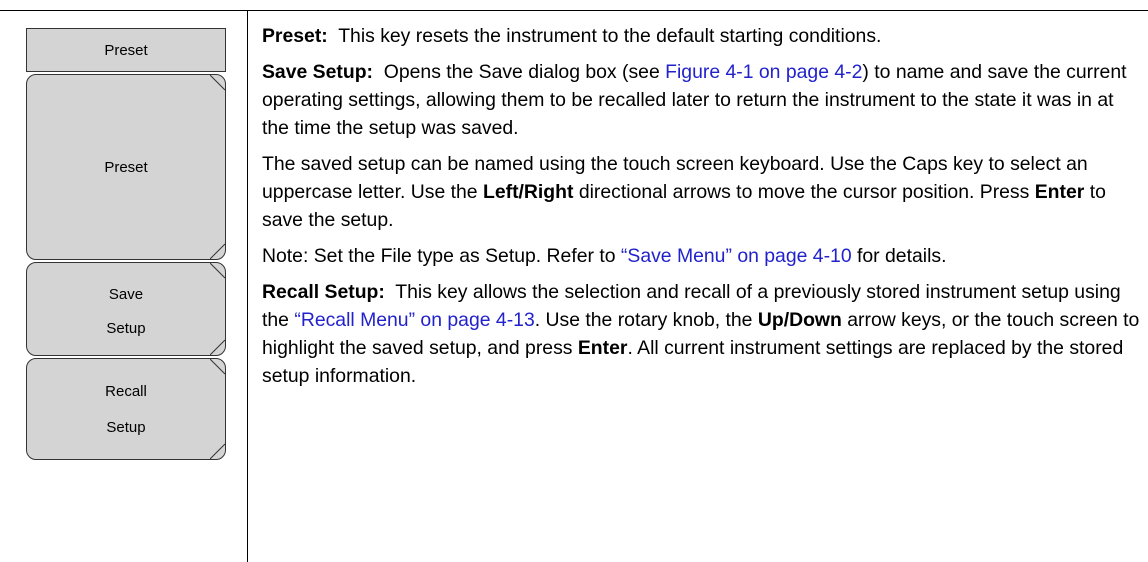 This screenshot has height=562, width=1148. I want to click on recall-text-b: . Use the rotary knob, the, so click(643, 320).